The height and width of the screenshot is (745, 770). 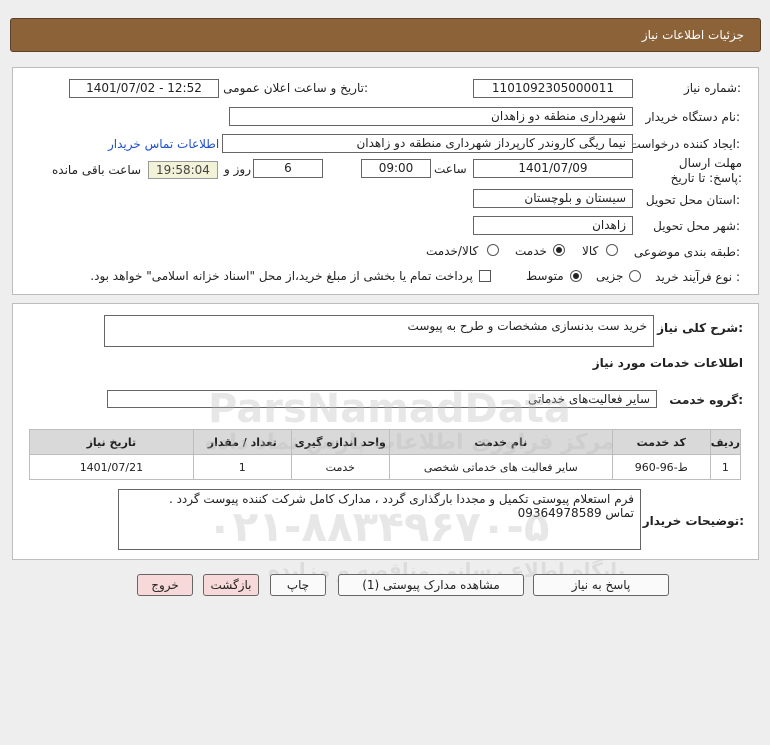 What do you see at coordinates (237, 169) in the screenshot?
I see `days-label: روز و` at bounding box center [237, 169].